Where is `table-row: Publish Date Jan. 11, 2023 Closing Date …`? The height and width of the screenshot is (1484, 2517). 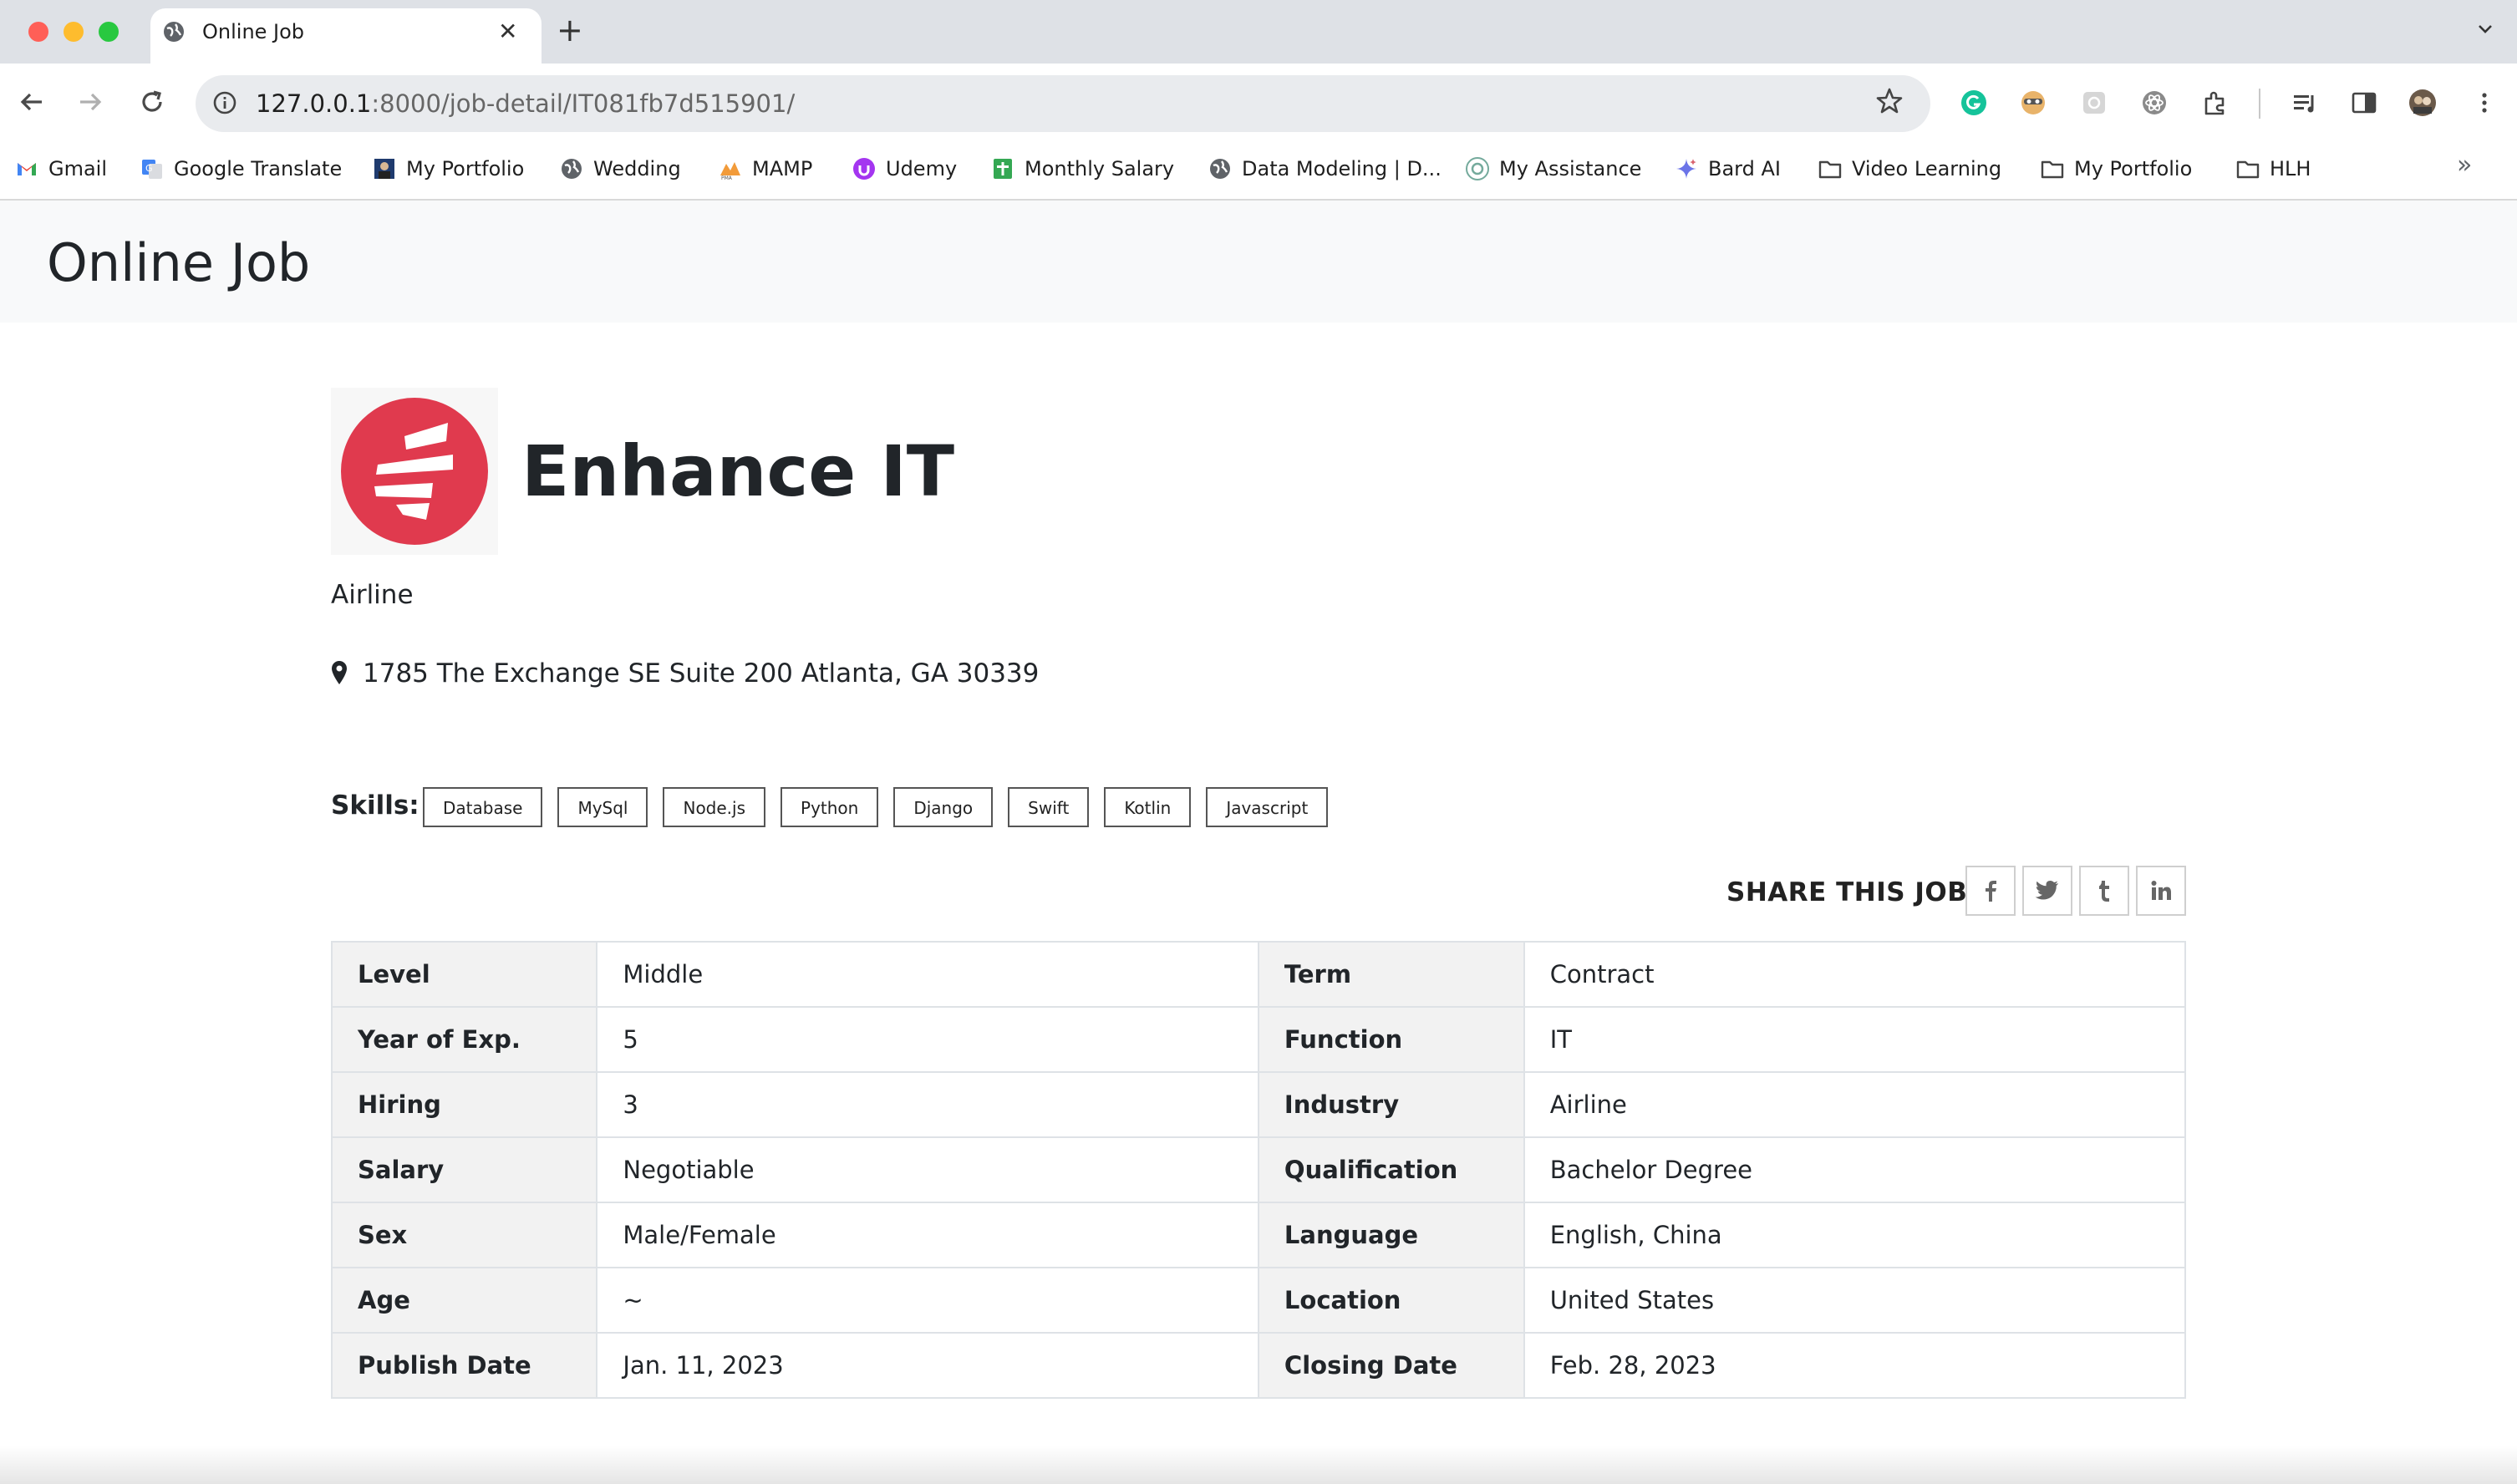
table-row: Publish Date Jan. 11, 2023 Closing Date … is located at coordinates (1258, 1365).